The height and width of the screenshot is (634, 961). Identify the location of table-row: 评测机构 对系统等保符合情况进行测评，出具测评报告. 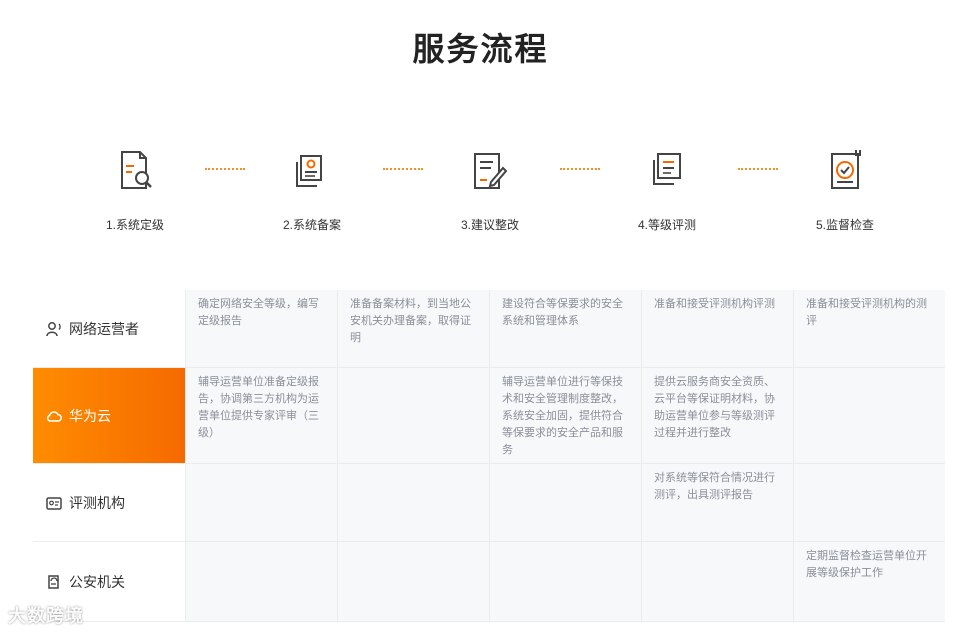
(489, 503).